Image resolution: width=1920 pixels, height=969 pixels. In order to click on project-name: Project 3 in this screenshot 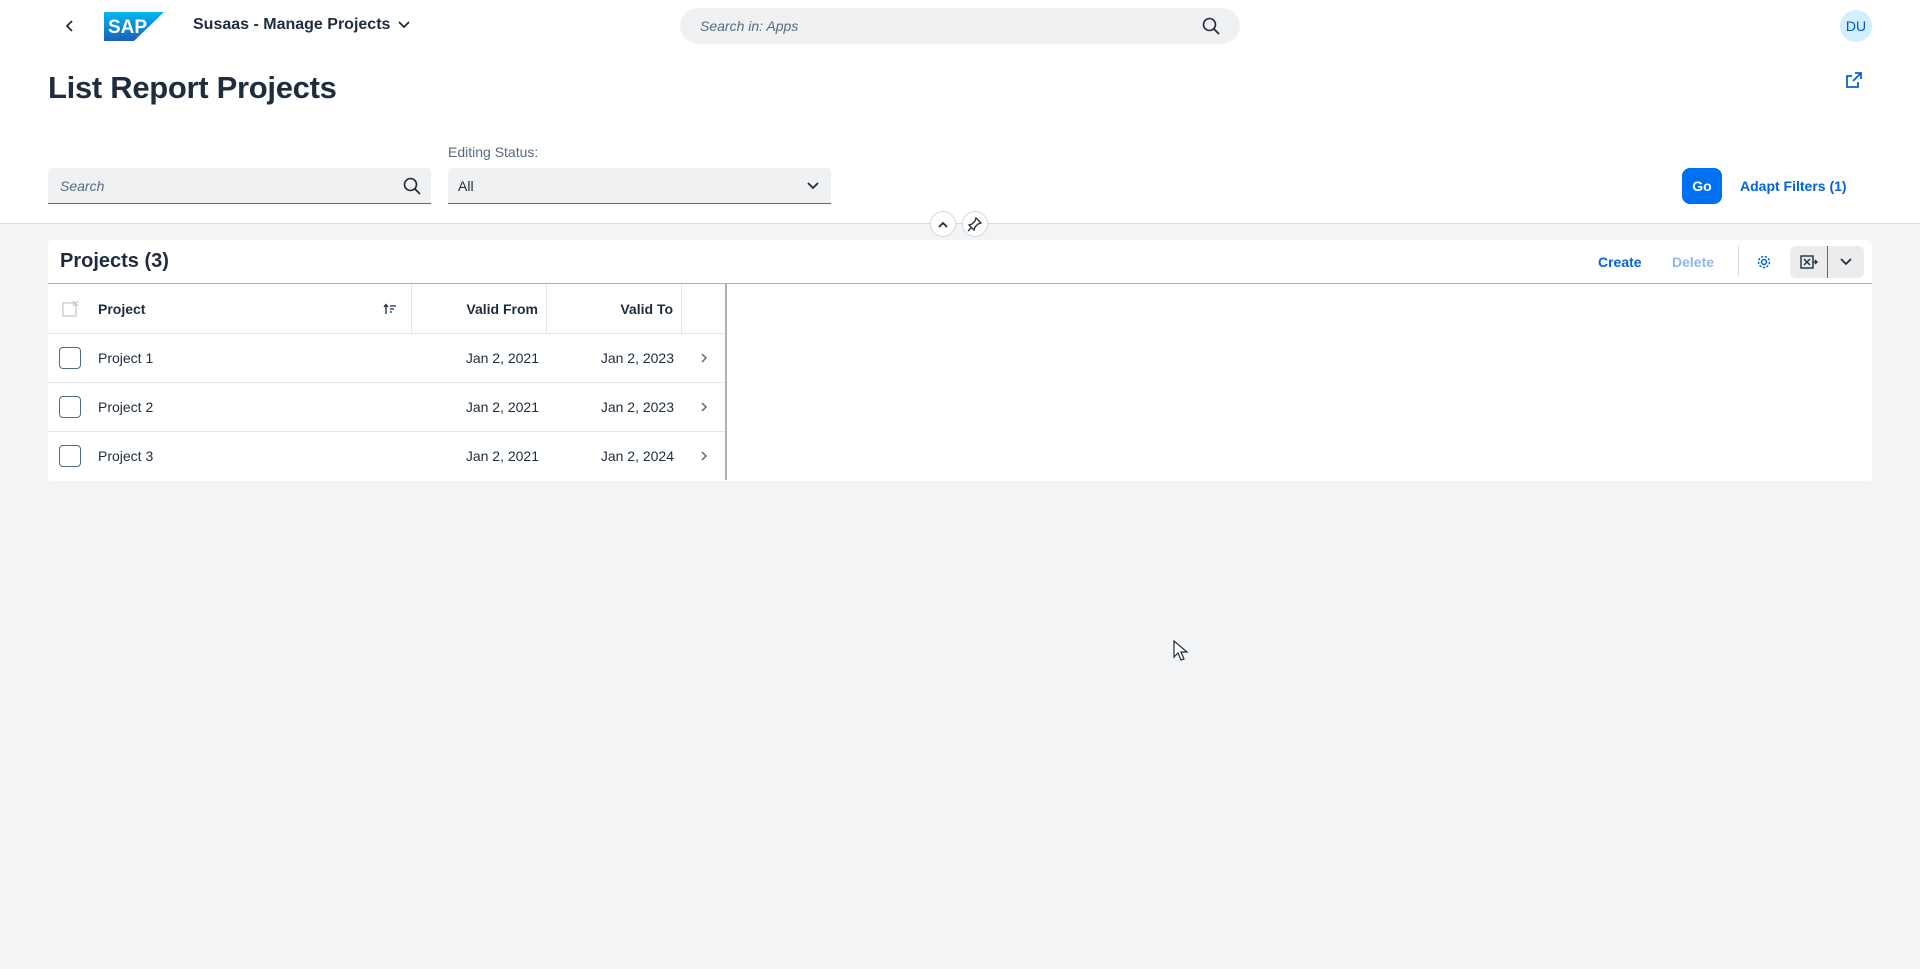, I will do `click(126, 456)`.